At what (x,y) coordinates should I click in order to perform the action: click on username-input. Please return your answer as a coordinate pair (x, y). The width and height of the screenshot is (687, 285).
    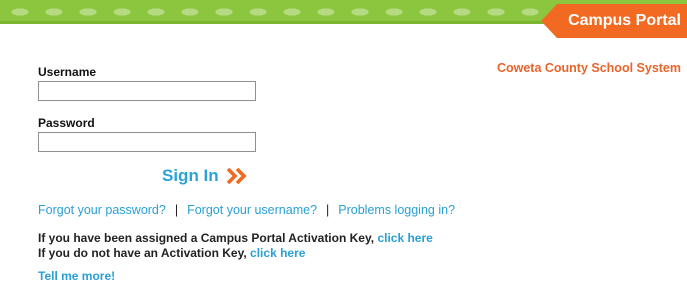
    Looking at the image, I should click on (147, 91).